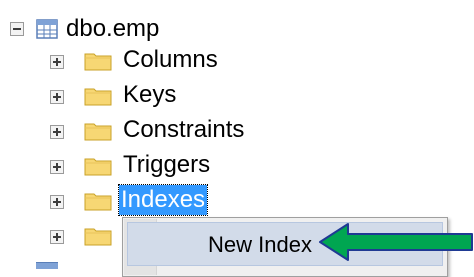 This screenshot has width=474, height=277. What do you see at coordinates (170, 59) in the screenshot?
I see `tree-node-label: Columns` at bounding box center [170, 59].